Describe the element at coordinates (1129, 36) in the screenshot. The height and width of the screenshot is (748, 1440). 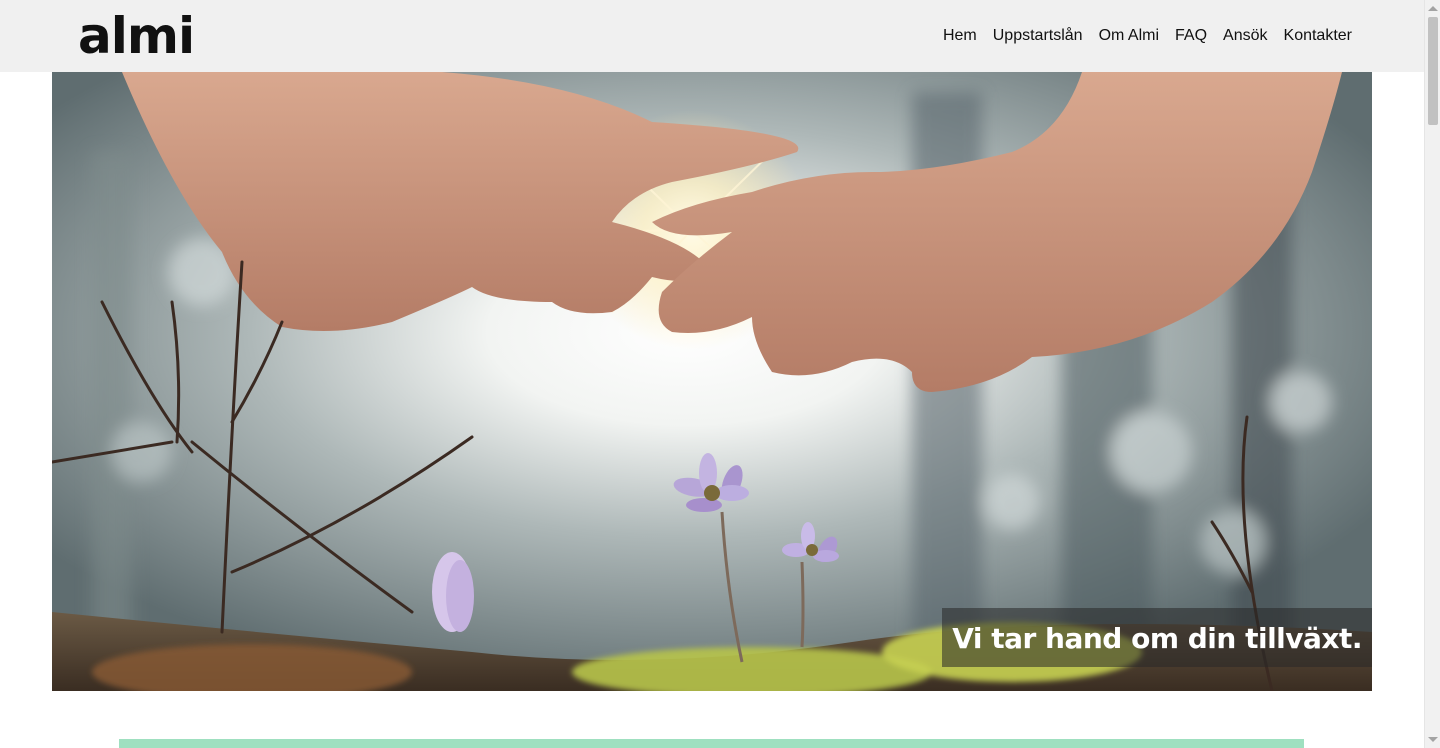
I see `nav-item-om-almi: Om Almi` at that location.